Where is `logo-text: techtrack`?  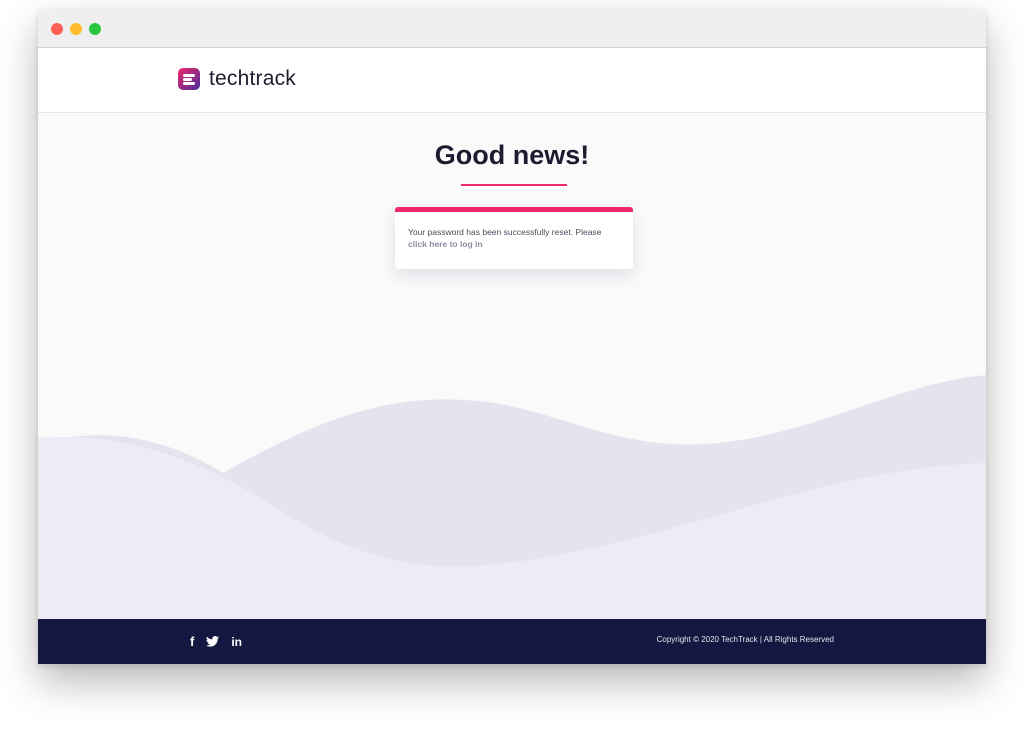 logo-text: techtrack is located at coordinates (252, 78).